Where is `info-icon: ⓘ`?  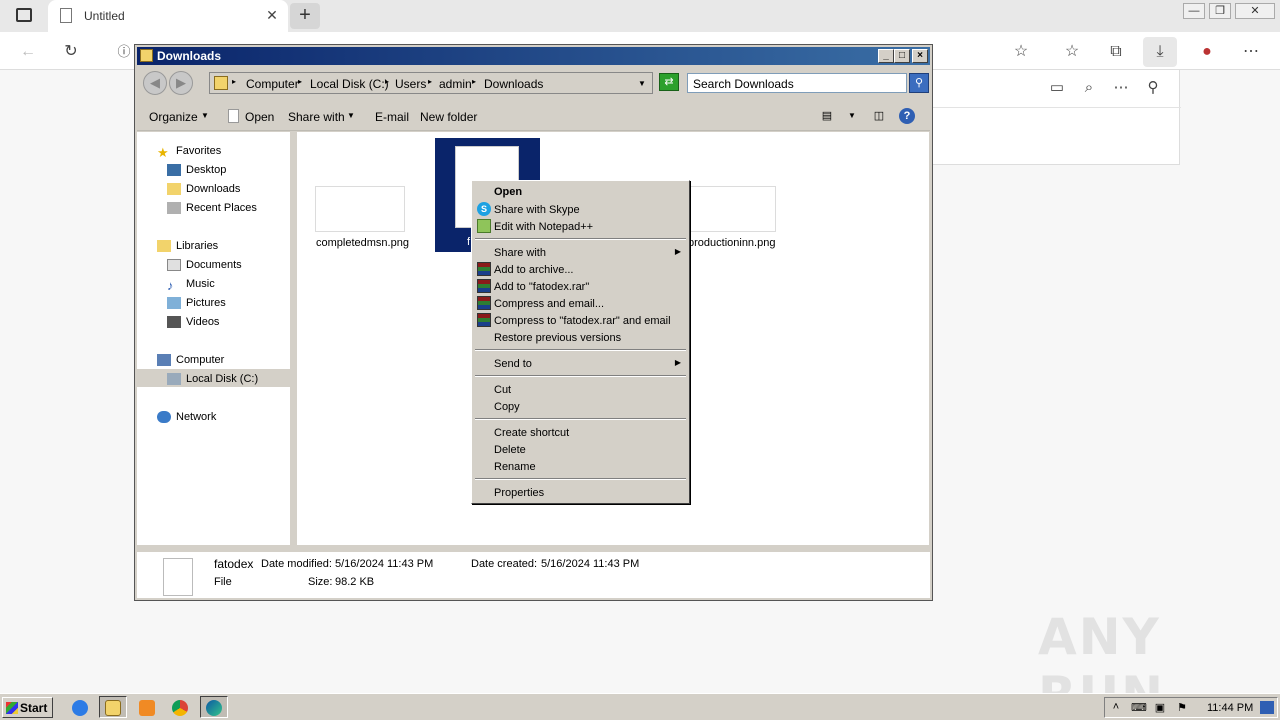 info-icon: ⓘ is located at coordinates (124, 52).